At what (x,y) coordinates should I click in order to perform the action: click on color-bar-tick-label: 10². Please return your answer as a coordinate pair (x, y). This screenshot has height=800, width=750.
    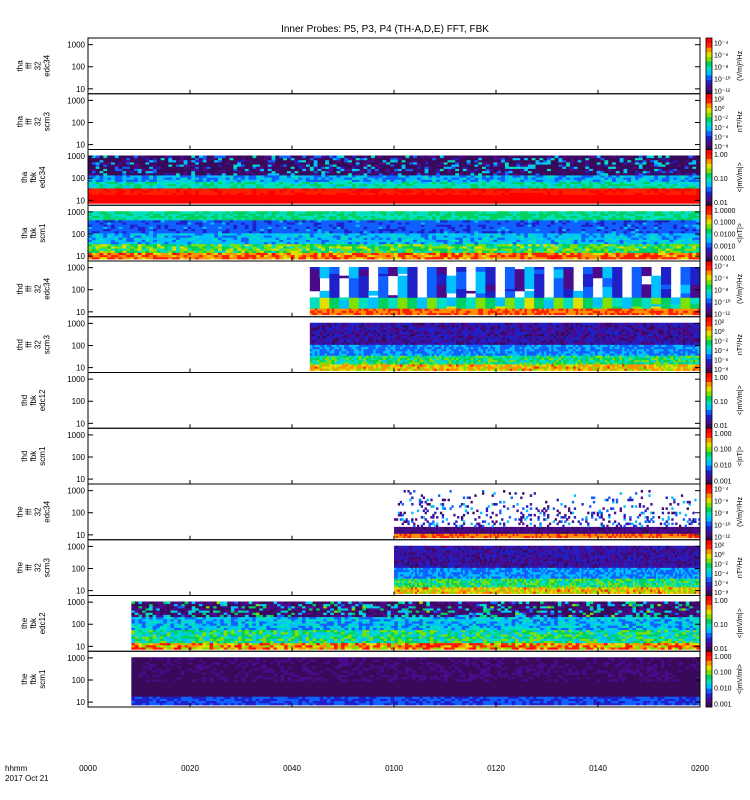
    Looking at the image, I should click on (719, 99).